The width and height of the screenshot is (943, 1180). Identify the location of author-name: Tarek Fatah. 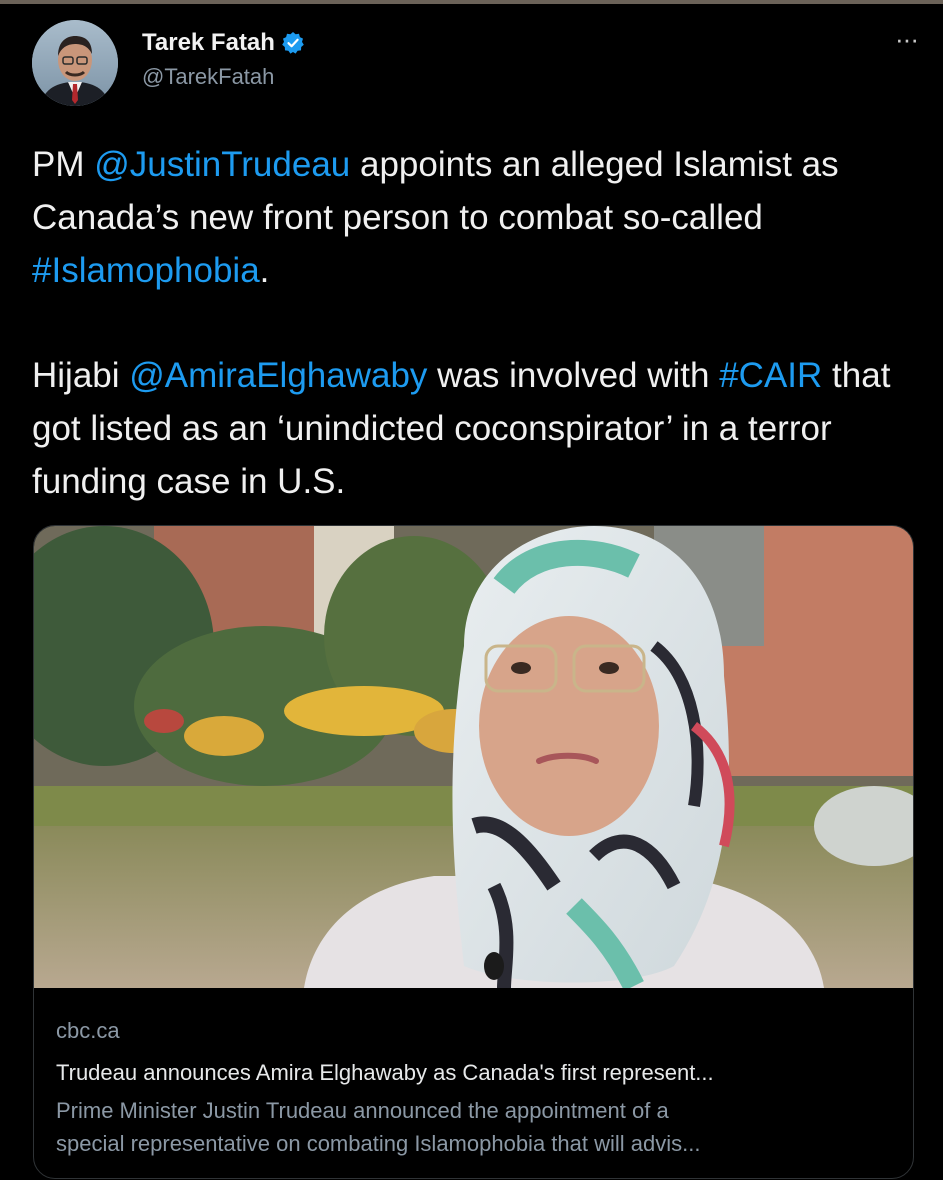
(208, 43).